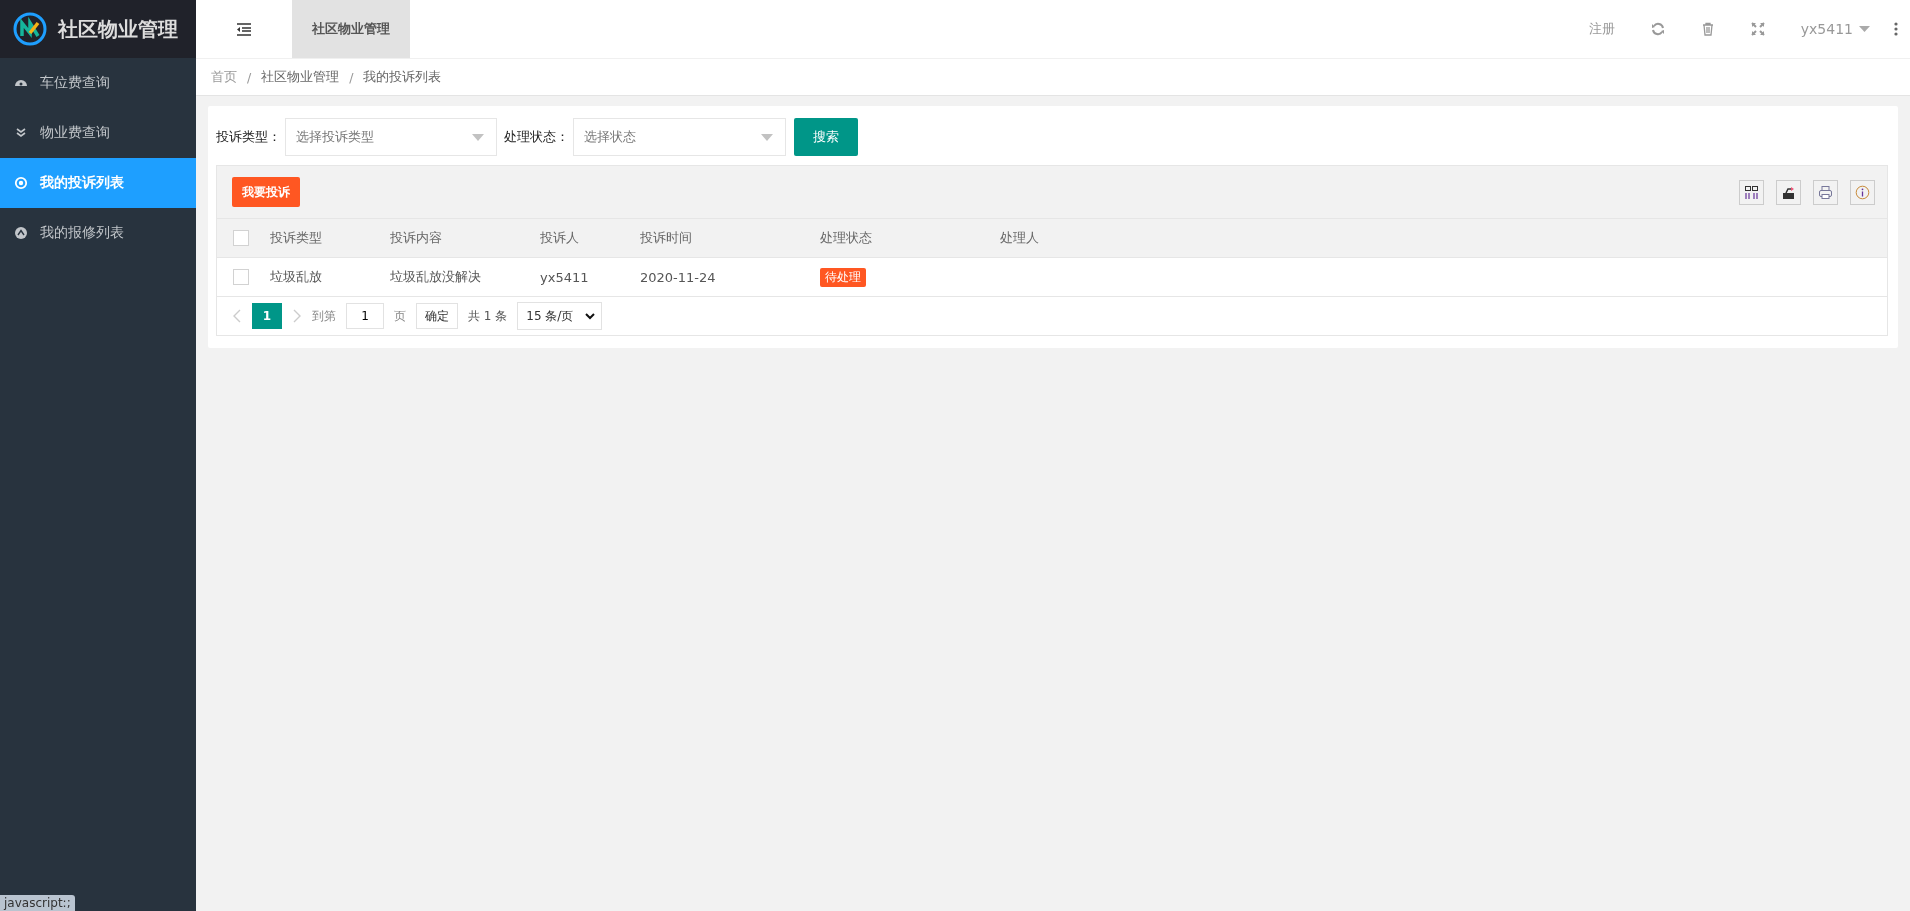  Describe the element at coordinates (559, 238) in the screenshot. I see `column-header: 投诉人` at that location.